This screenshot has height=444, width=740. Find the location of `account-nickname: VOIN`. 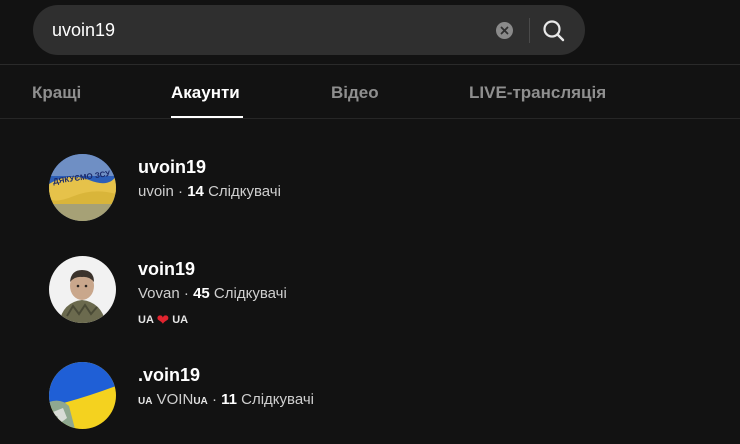

account-nickname: VOIN is located at coordinates (175, 399).